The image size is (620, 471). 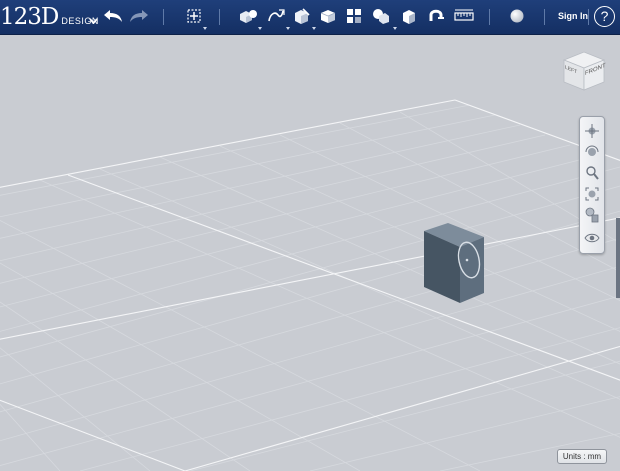 I want to click on snap-button, so click(x=436, y=16).